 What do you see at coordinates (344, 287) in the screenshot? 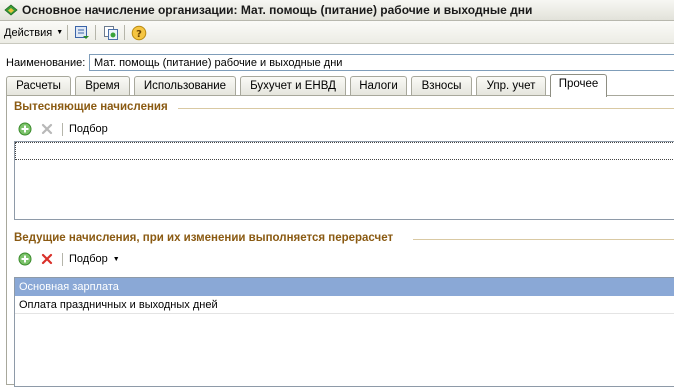
I see `table-row: Основная зарплата` at bounding box center [344, 287].